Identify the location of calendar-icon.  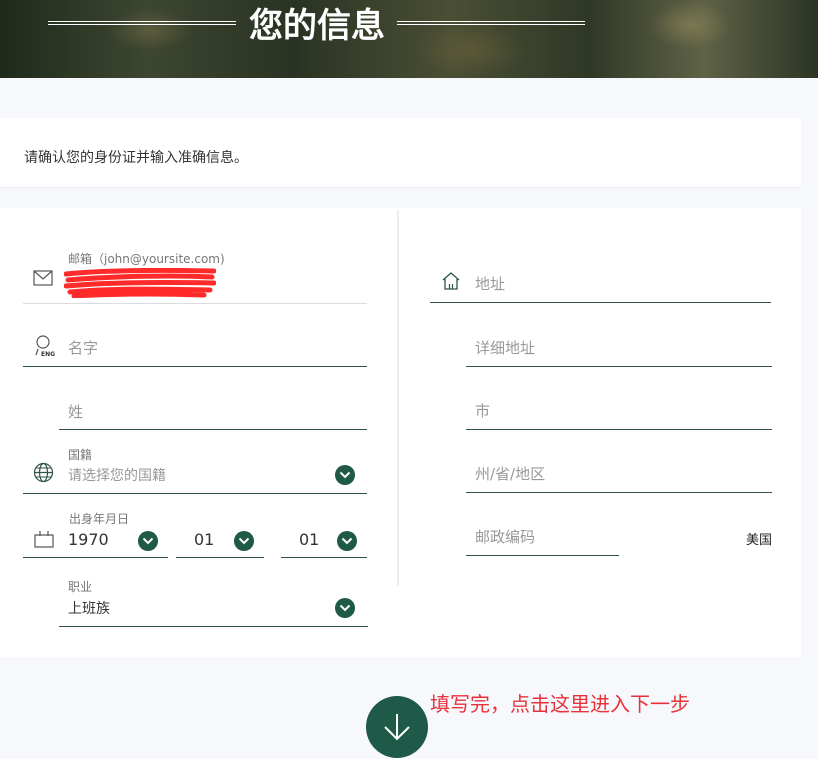
(44, 539).